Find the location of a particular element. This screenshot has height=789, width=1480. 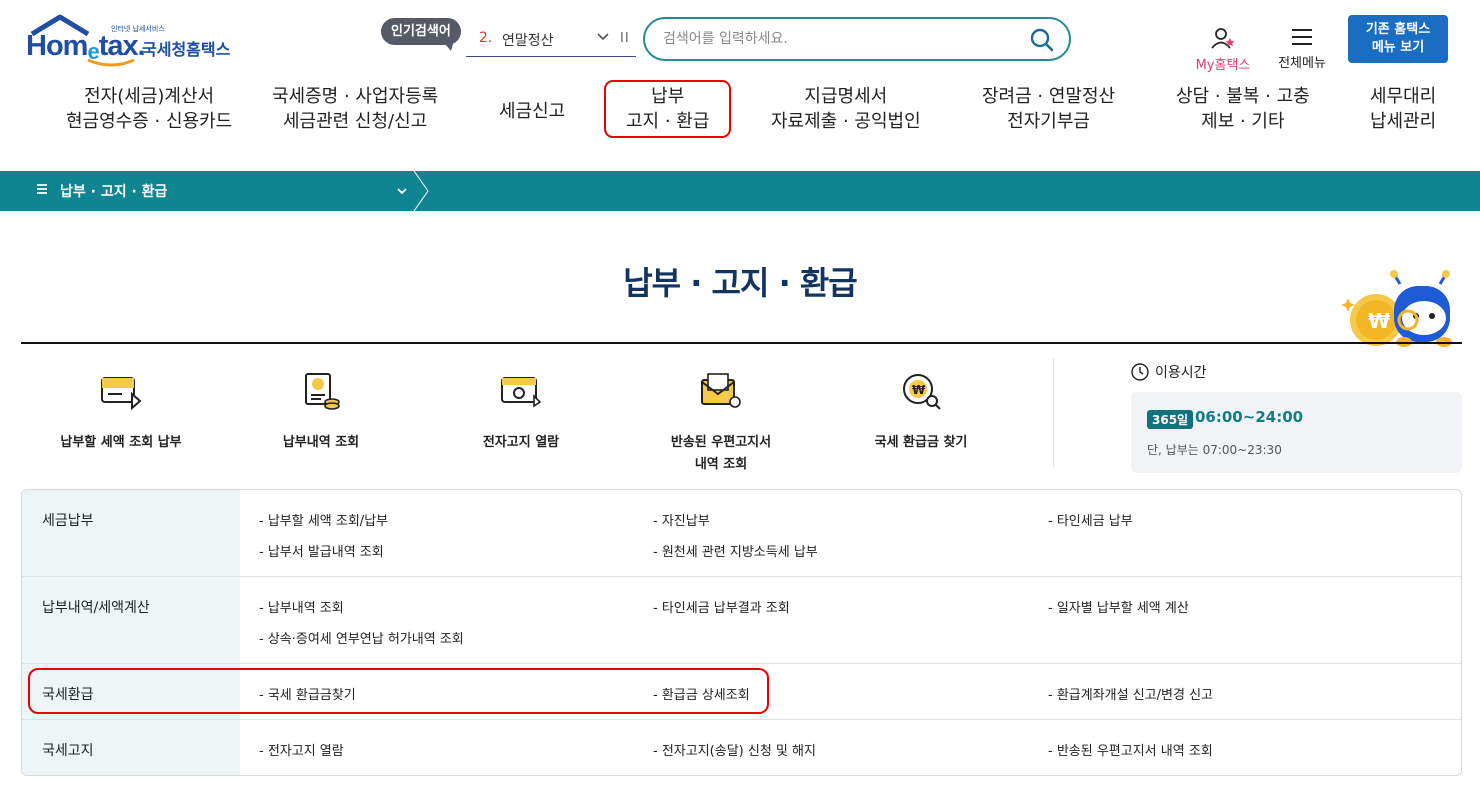

hours-time: 06:00~24:00 is located at coordinates (1249, 417).